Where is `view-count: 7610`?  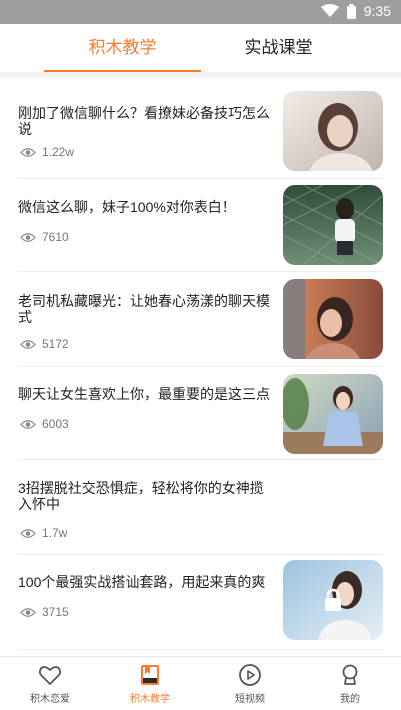 view-count: 7610 is located at coordinates (55, 237).